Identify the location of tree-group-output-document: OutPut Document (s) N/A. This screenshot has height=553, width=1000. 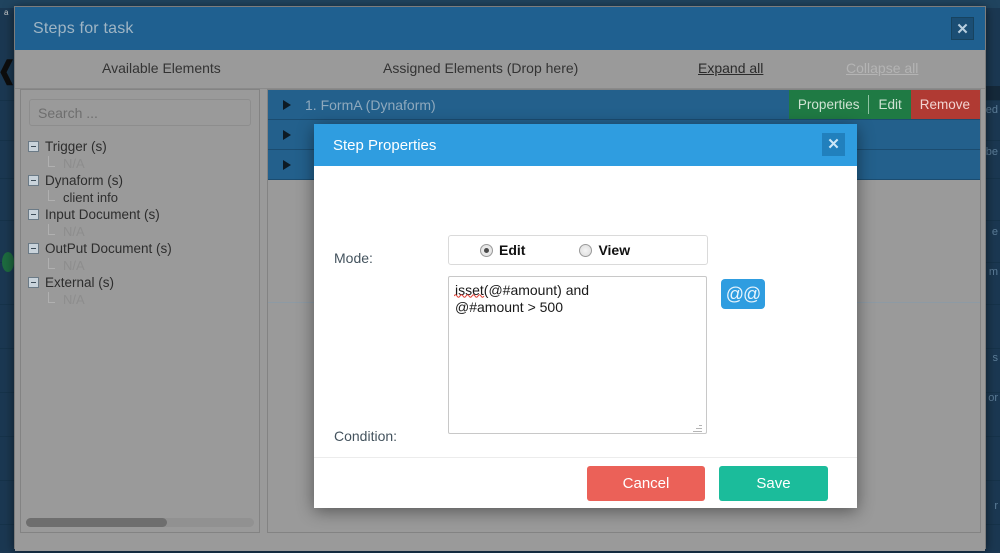
(143, 257).